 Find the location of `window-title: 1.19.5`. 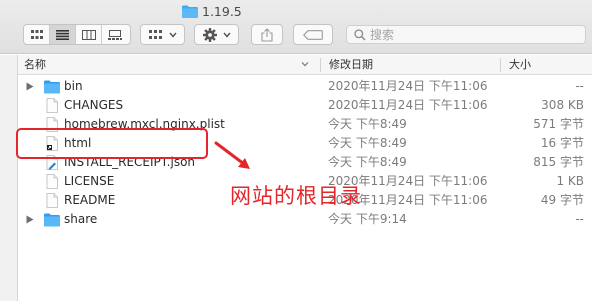

window-title: 1.19.5 is located at coordinates (212, 11).